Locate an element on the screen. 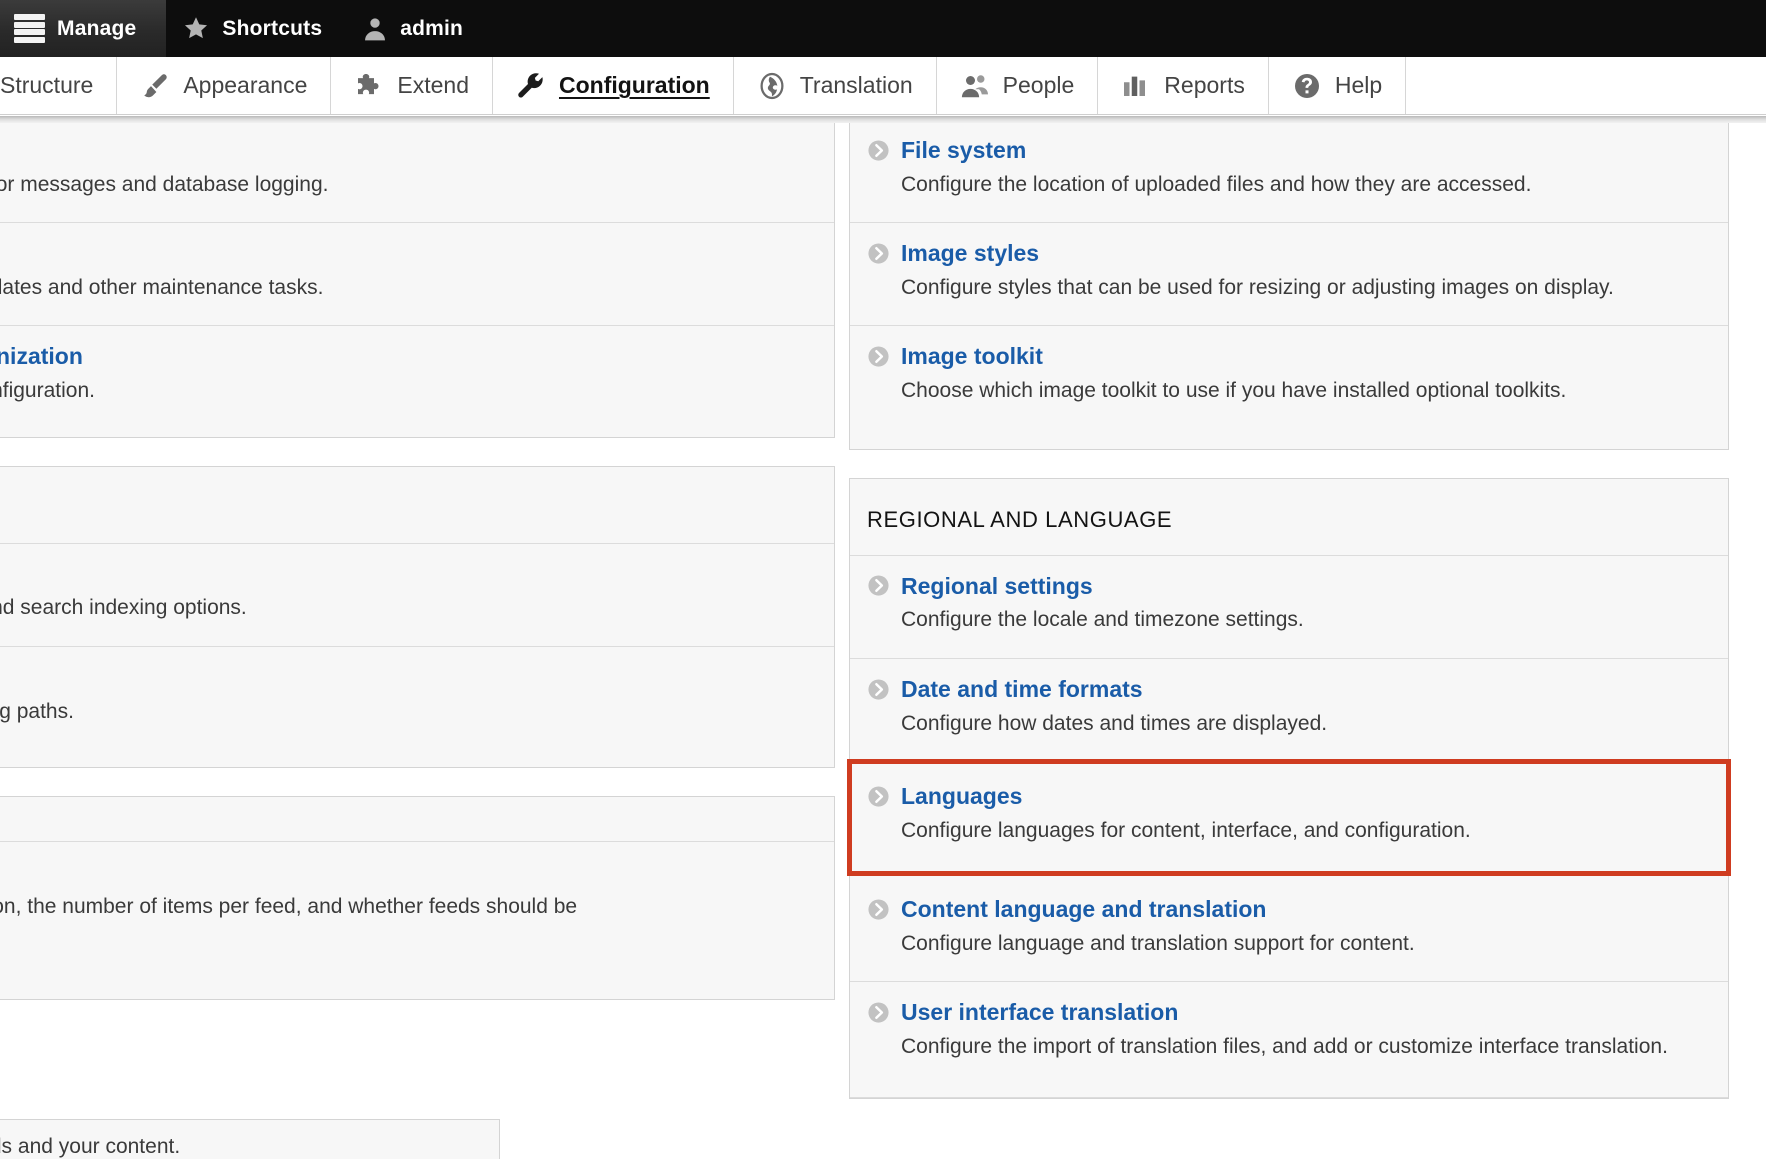  user-account-tab: admin is located at coordinates (416, 28).